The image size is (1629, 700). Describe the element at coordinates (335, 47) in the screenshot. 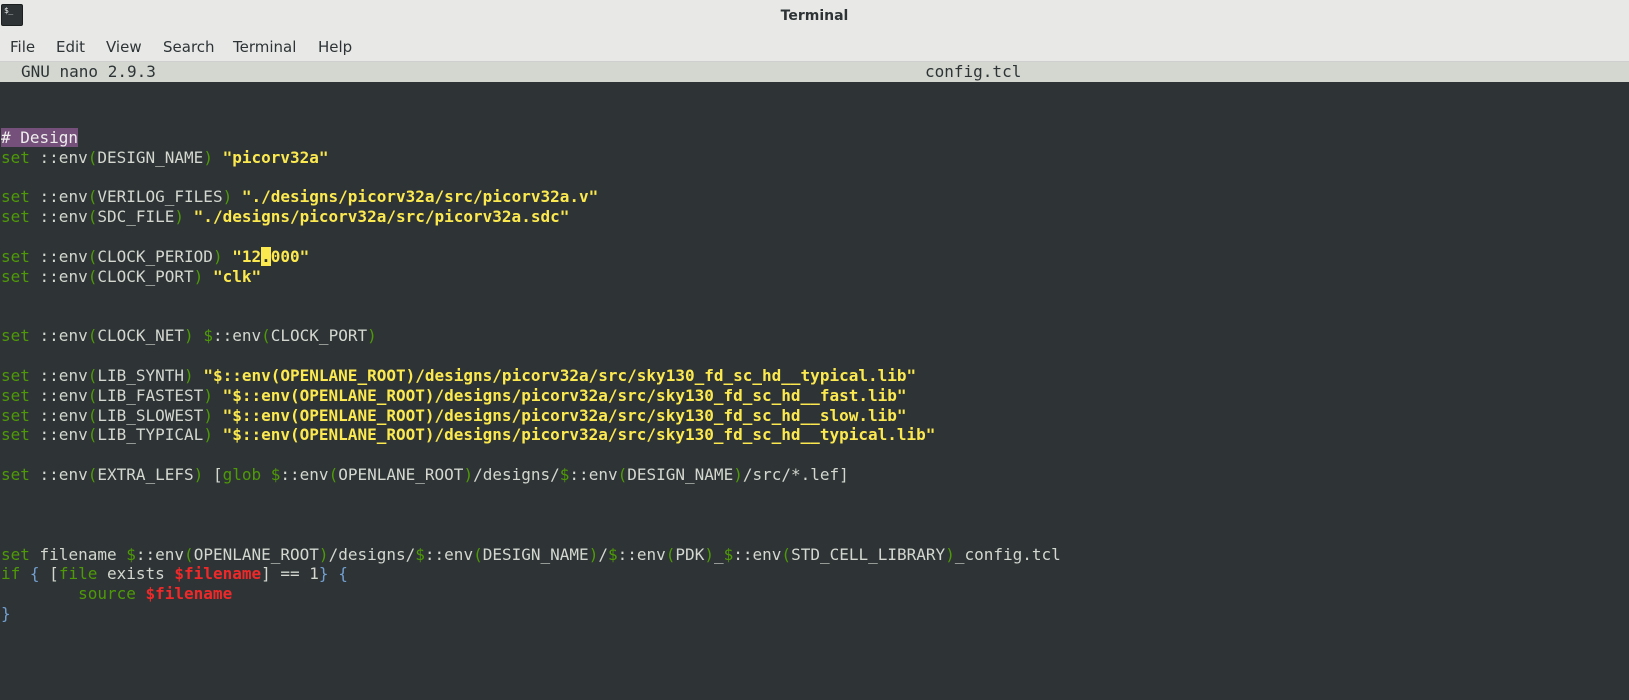

I see `menu-help: Help` at that location.